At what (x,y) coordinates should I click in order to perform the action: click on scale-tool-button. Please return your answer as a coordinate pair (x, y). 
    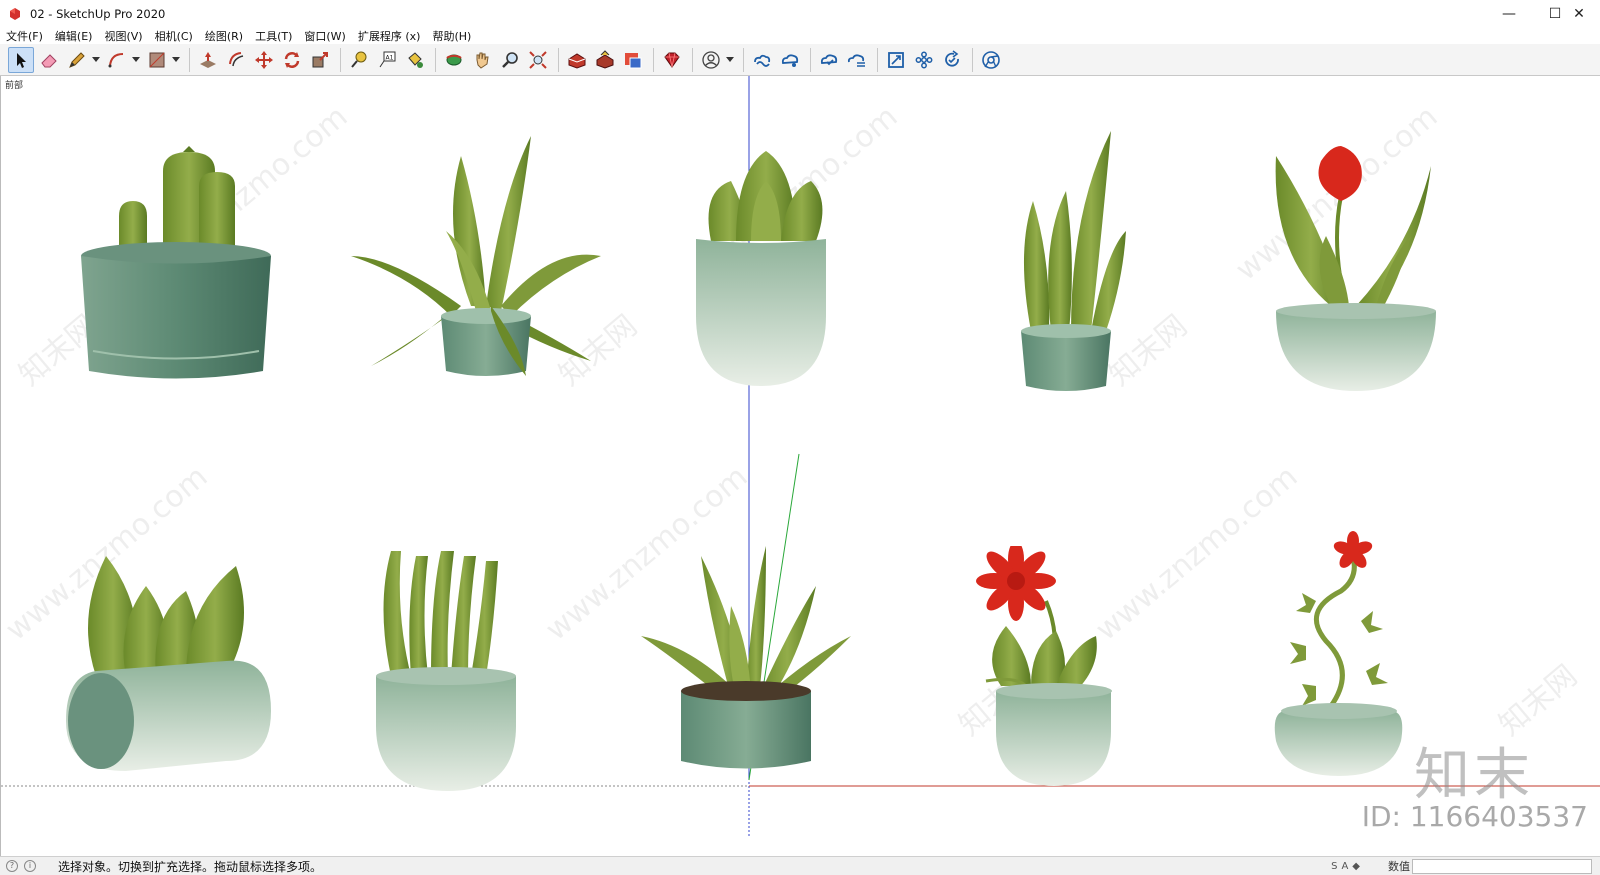
    Looking at the image, I should click on (320, 60).